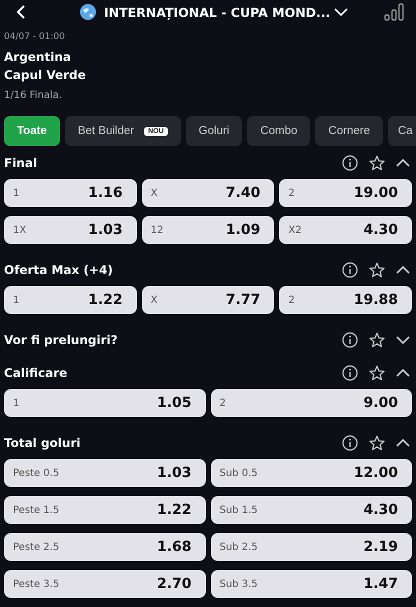 Image resolution: width=416 pixels, height=607 pixels. What do you see at coordinates (35, 37) in the screenshot?
I see `match-datetime: 04/07 - 01:00` at bounding box center [35, 37].